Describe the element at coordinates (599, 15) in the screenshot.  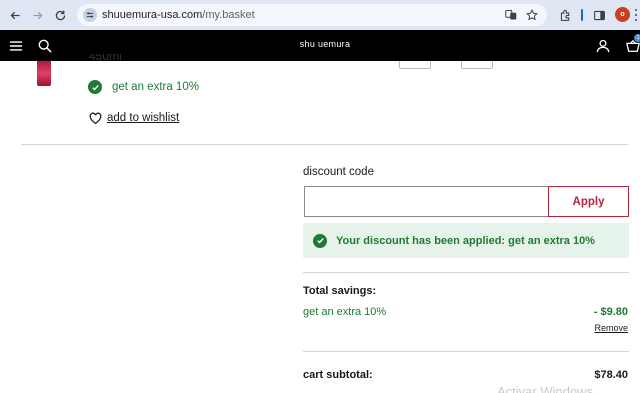
I see `side-panel-icon` at that location.